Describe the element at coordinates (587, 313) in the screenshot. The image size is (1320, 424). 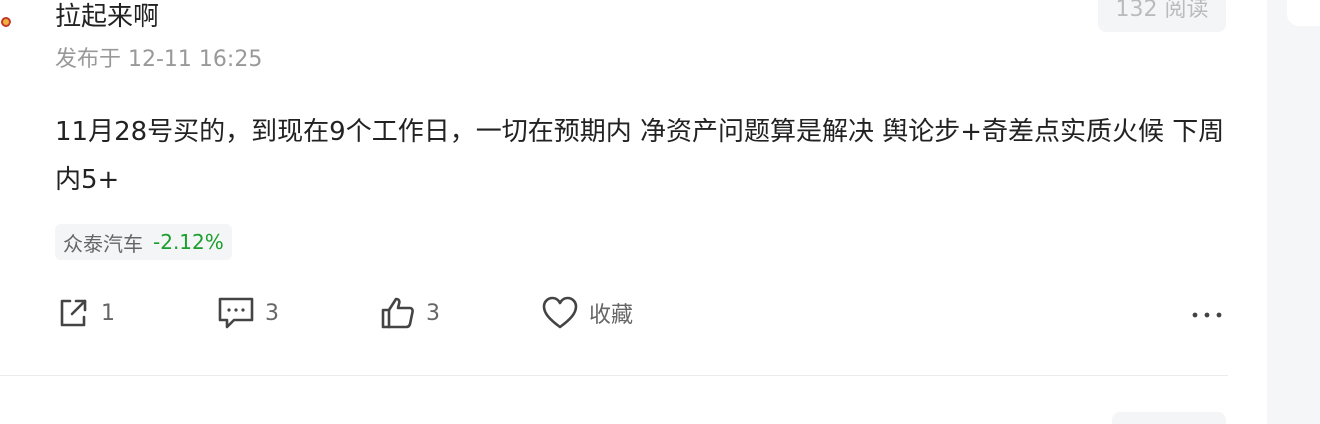
I see `favorite-button: 收藏` at that location.